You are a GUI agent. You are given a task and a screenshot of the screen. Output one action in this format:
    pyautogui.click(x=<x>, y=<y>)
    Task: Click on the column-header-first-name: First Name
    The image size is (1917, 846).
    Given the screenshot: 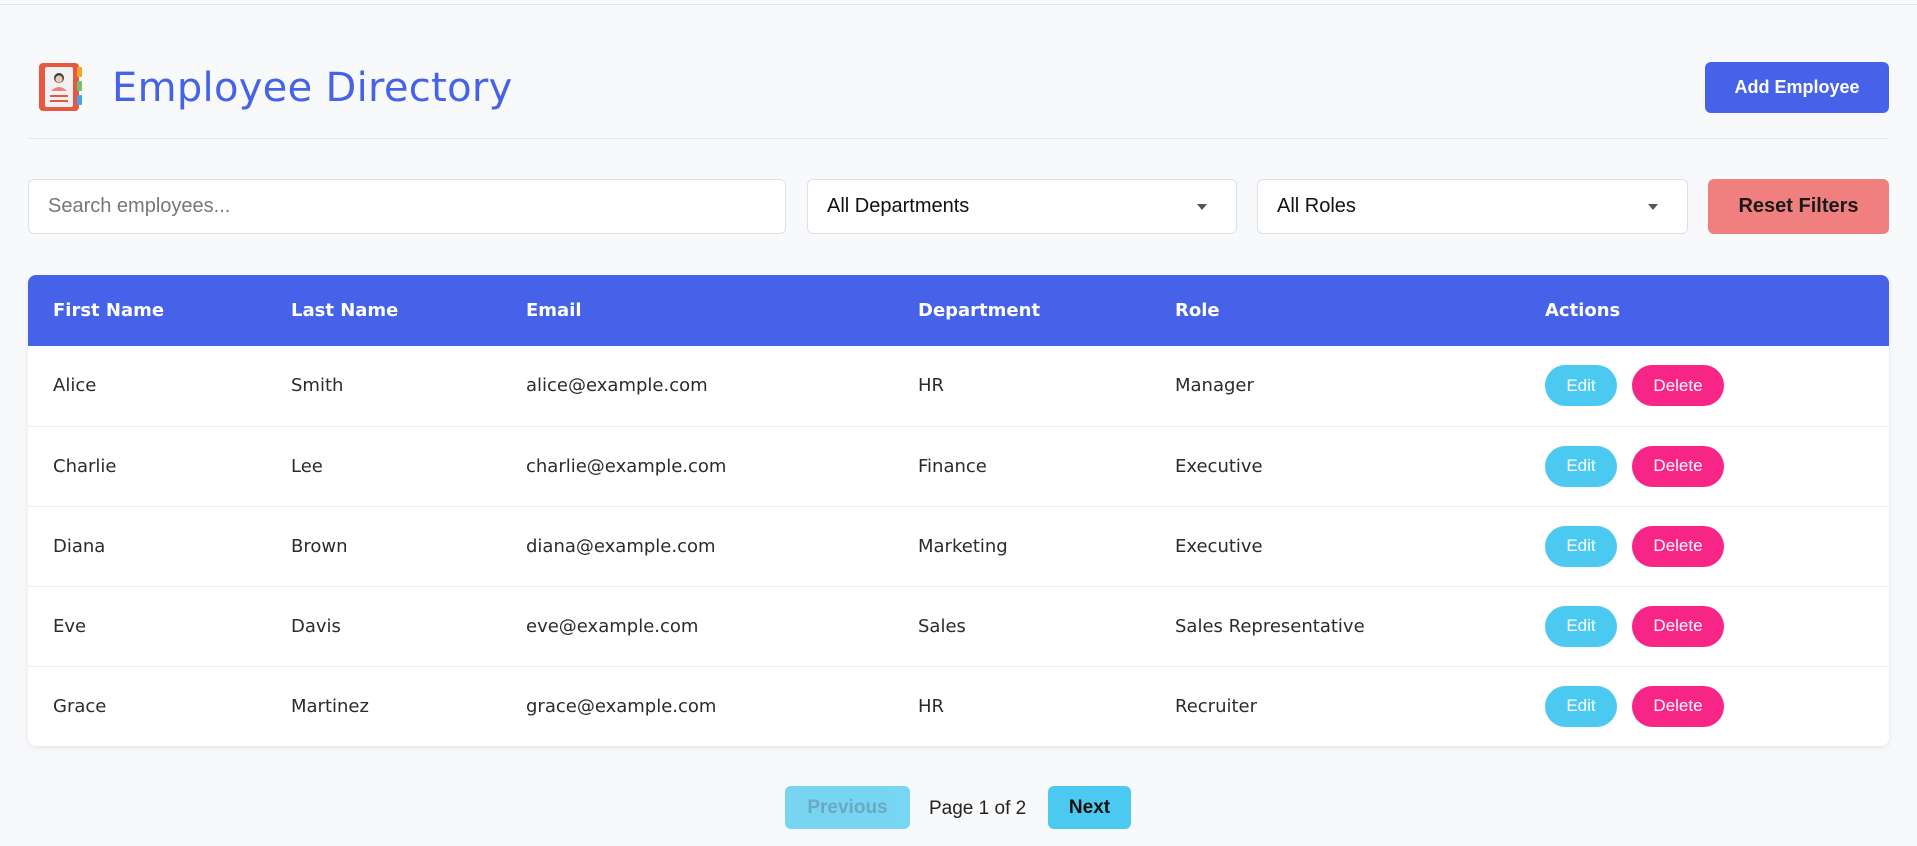 What is the action you would take?
    pyautogui.click(x=109, y=310)
    